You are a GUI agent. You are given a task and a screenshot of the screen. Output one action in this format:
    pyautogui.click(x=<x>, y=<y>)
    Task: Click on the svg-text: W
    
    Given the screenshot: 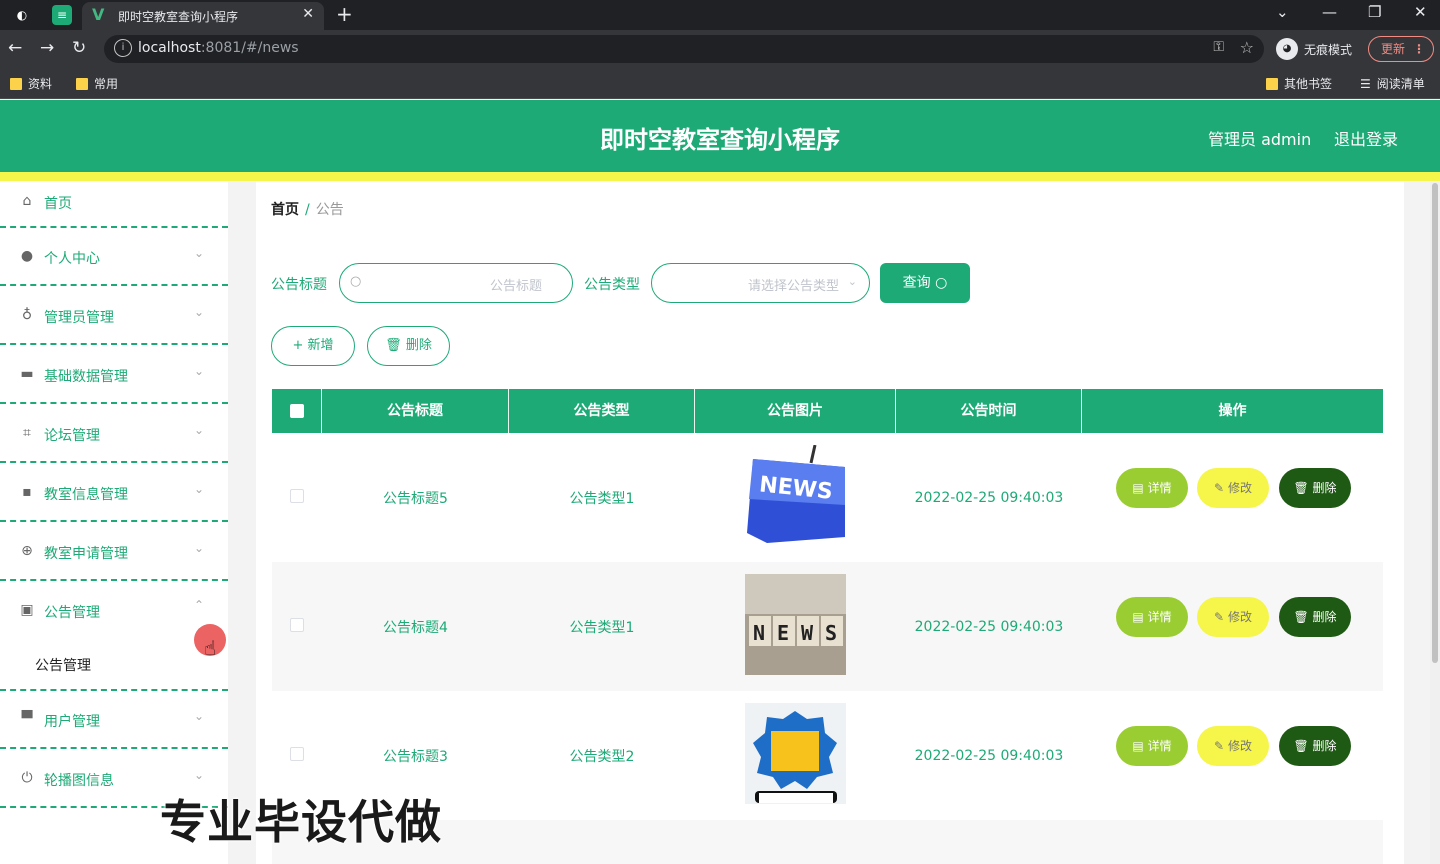 What is the action you would take?
    pyautogui.click(x=807, y=633)
    